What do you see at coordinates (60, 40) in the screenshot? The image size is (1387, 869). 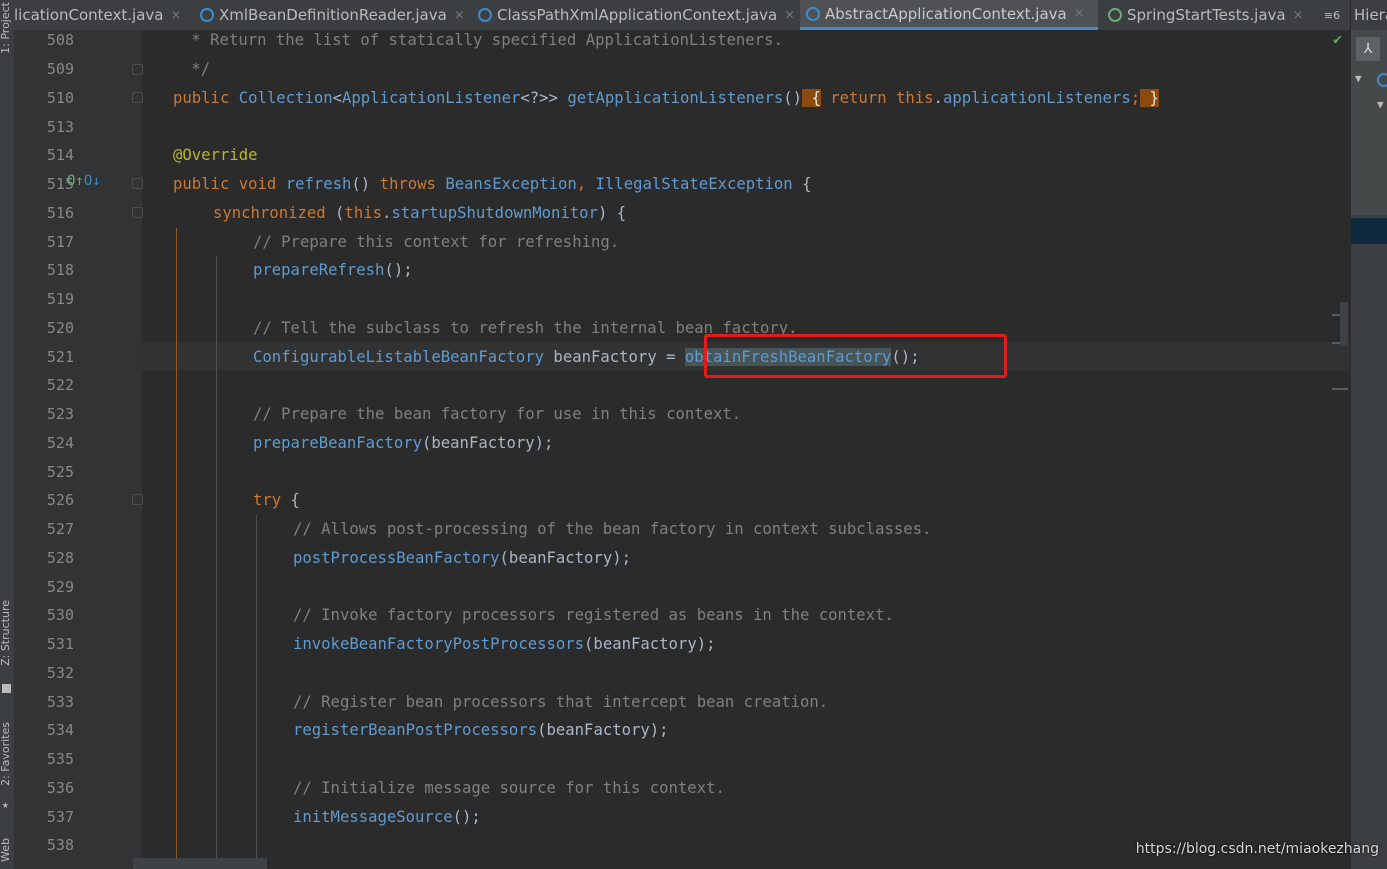 I see `line-number: 508` at bounding box center [60, 40].